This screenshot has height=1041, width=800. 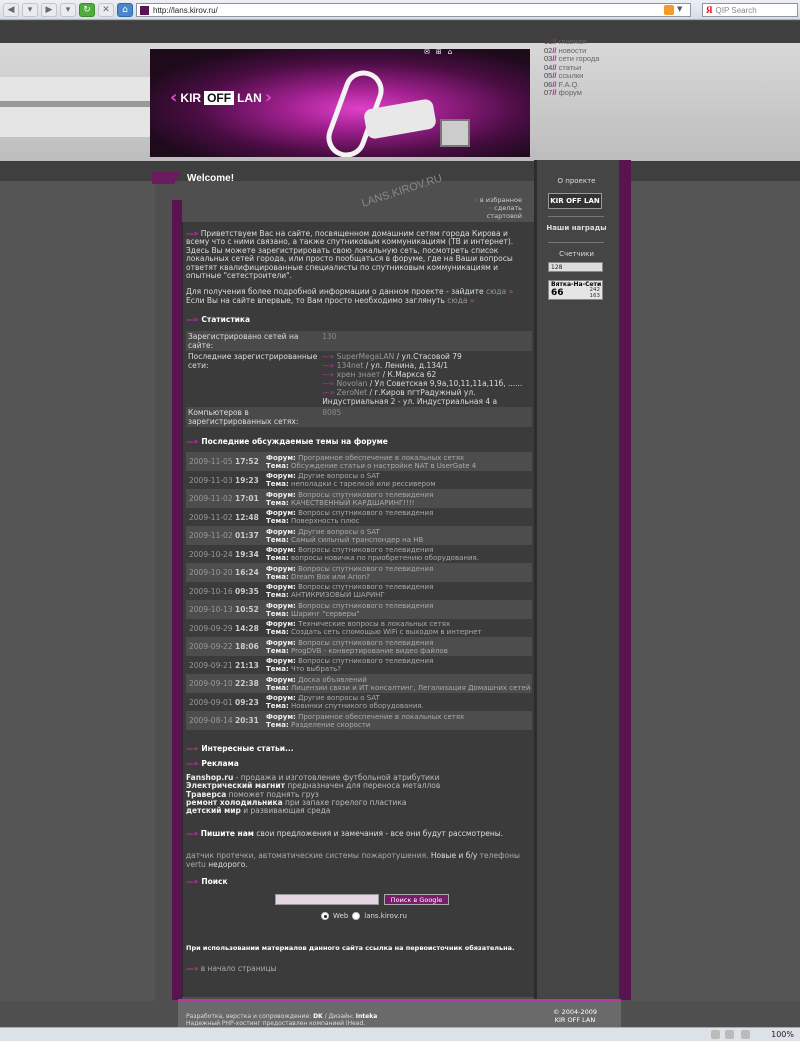 I want to click on topic-link: неполадки с тарелкой или рессивером, so click(x=363, y=484).